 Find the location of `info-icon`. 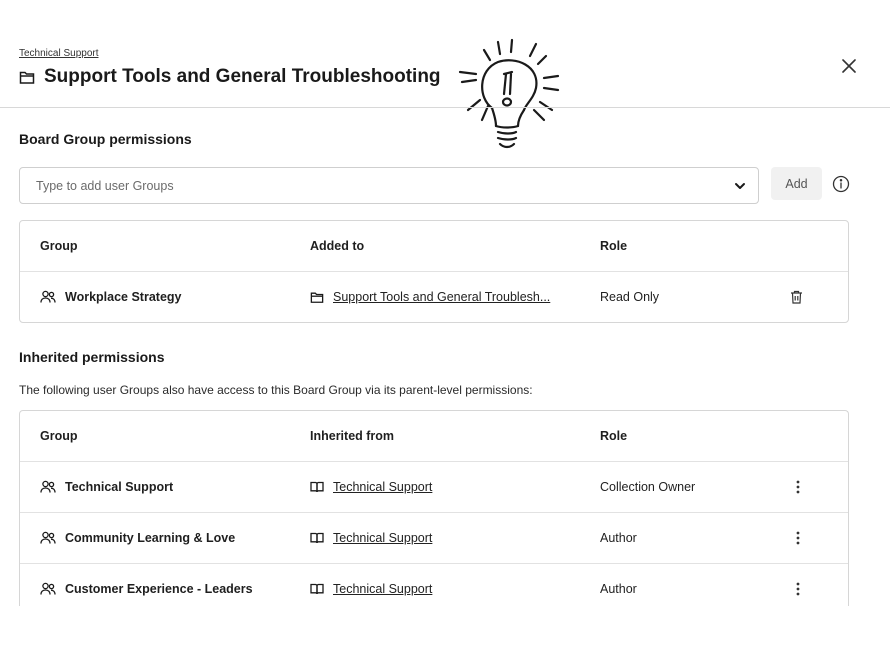

info-icon is located at coordinates (841, 184).